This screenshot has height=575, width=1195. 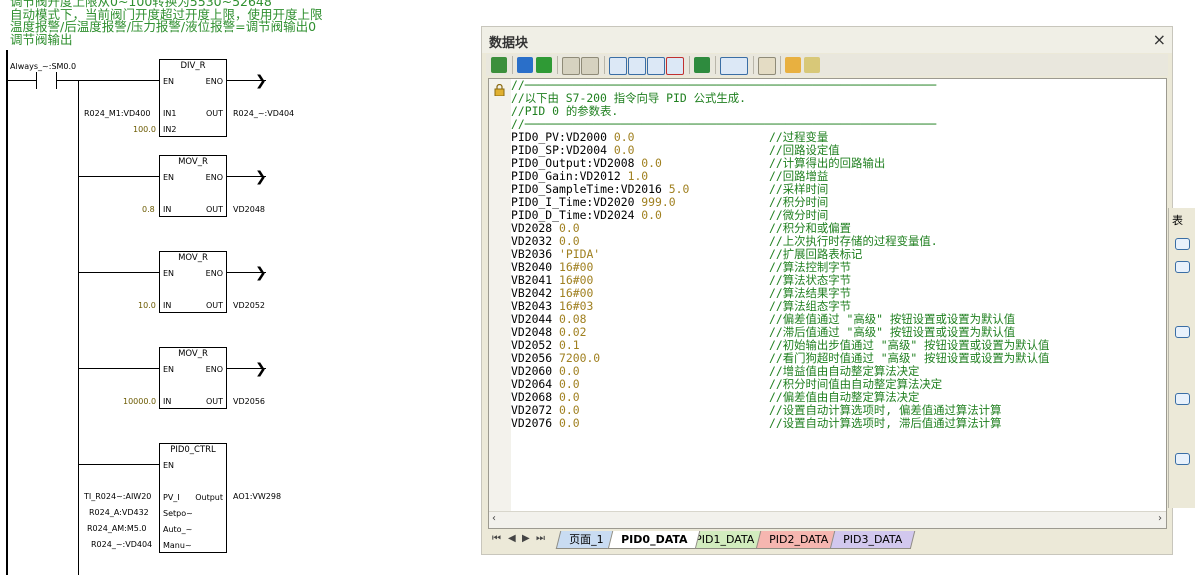 I want to click on div-in1-operand: R024_M1:VD400, so click(x=117, y=113).